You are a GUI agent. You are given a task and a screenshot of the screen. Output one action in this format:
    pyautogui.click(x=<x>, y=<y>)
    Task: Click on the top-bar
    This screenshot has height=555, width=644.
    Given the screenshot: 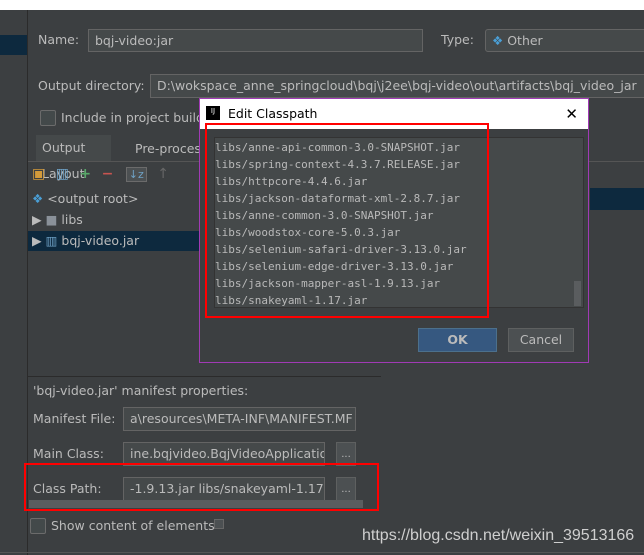 What is the action you would take?
    pyautogui.click(x=322, y=5)
    